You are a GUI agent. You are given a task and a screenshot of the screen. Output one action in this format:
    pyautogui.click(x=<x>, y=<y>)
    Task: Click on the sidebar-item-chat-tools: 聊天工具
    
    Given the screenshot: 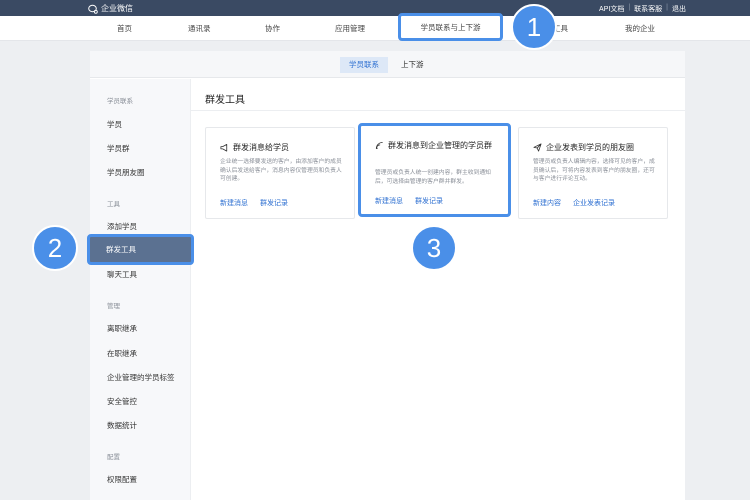 What is the action you would take?
    pyautogui.click(x=122, y=274)
    